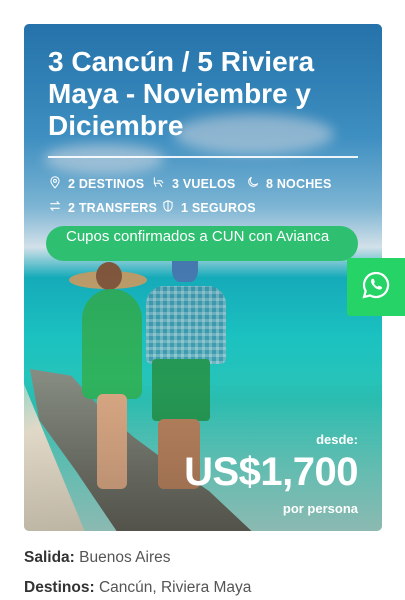 The height and width of the screenshot is (600, 405). What do you see at coordinates (49, 557) in the screenshot?
I see `departure-label: Salida:` at bounding box center [49, 557].